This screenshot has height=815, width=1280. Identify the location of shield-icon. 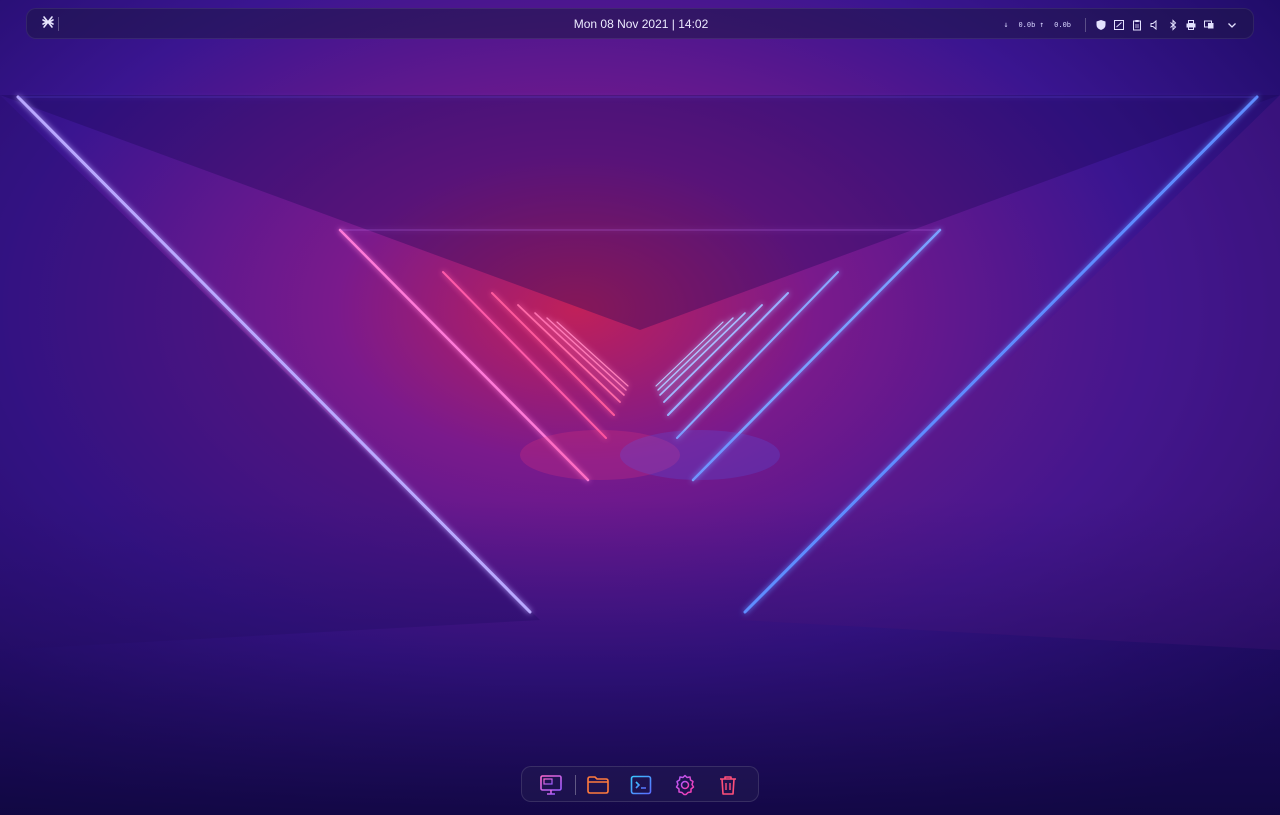
(1101, 25).